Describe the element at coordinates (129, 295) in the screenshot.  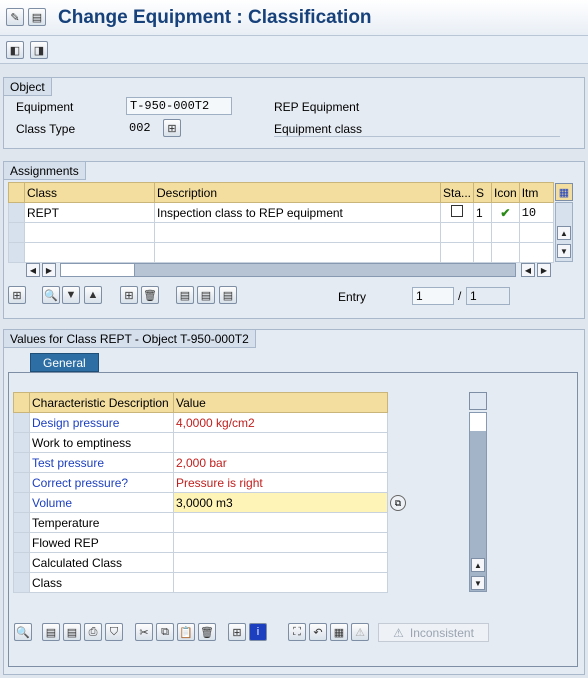
I see `insert-row-icon: ⊞` at that location.